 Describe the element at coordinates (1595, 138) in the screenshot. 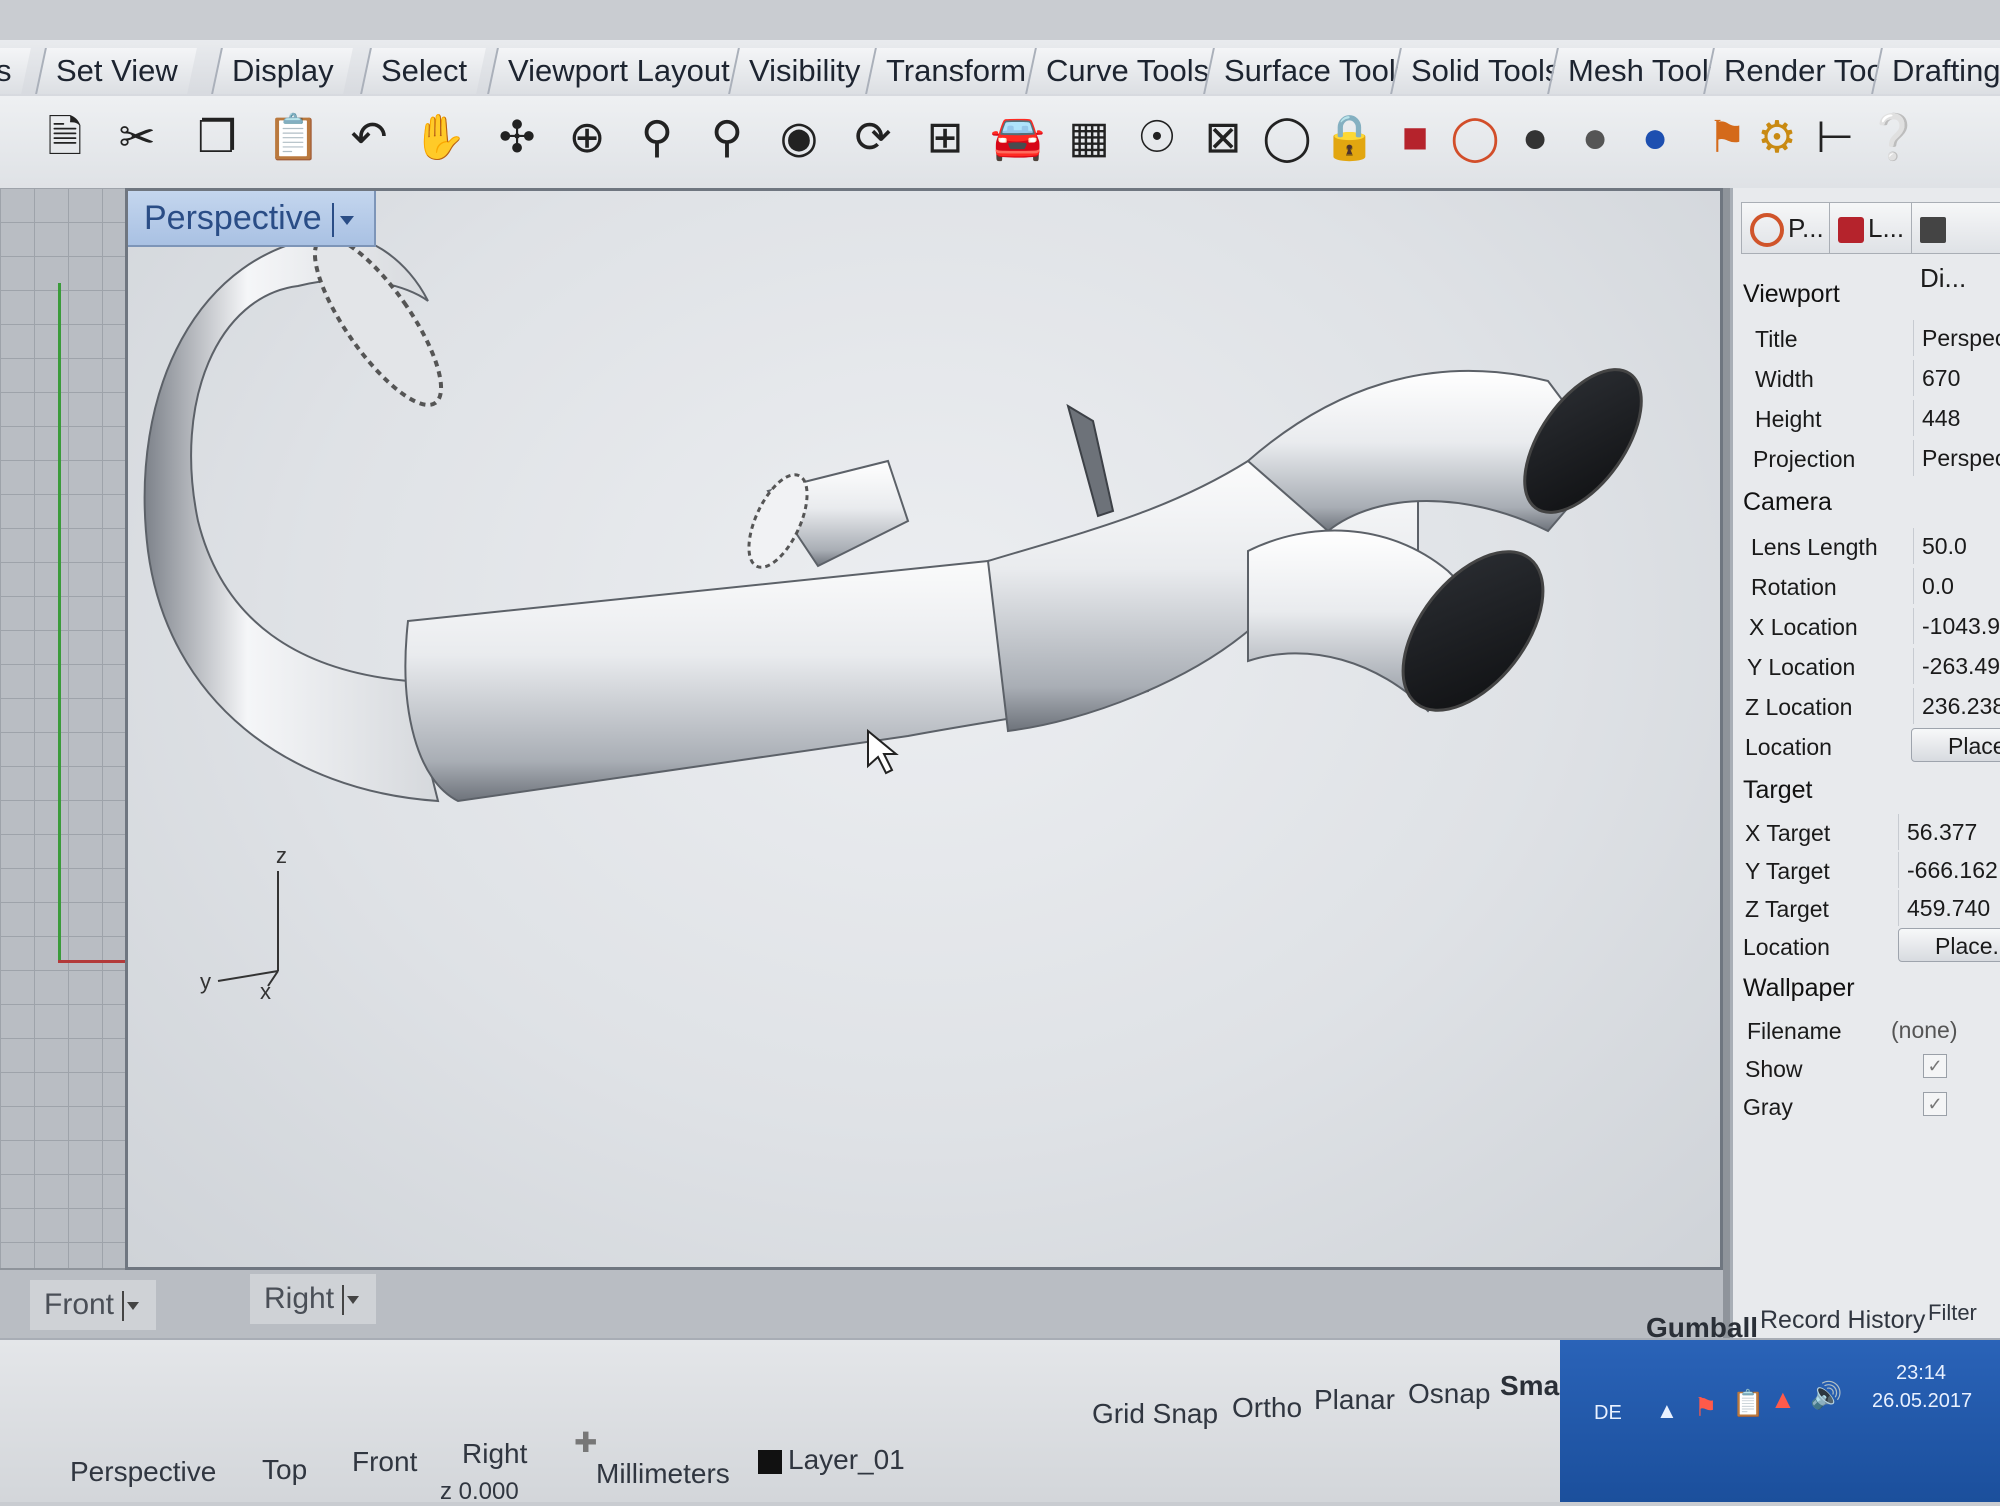

I see `rendered-sphere-icon: ●` at that location.